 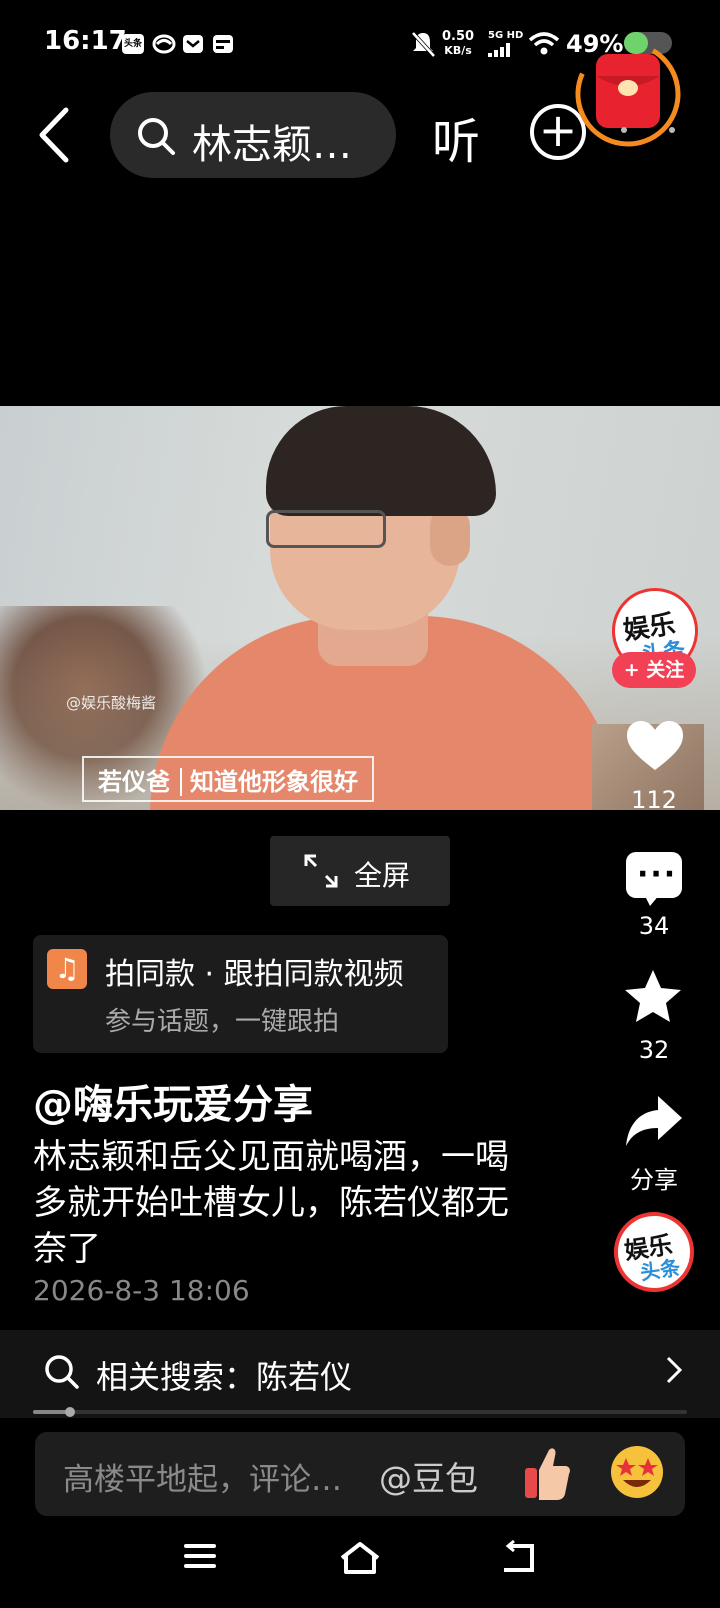 I want to click on back-button, so click(x=55, y=135).